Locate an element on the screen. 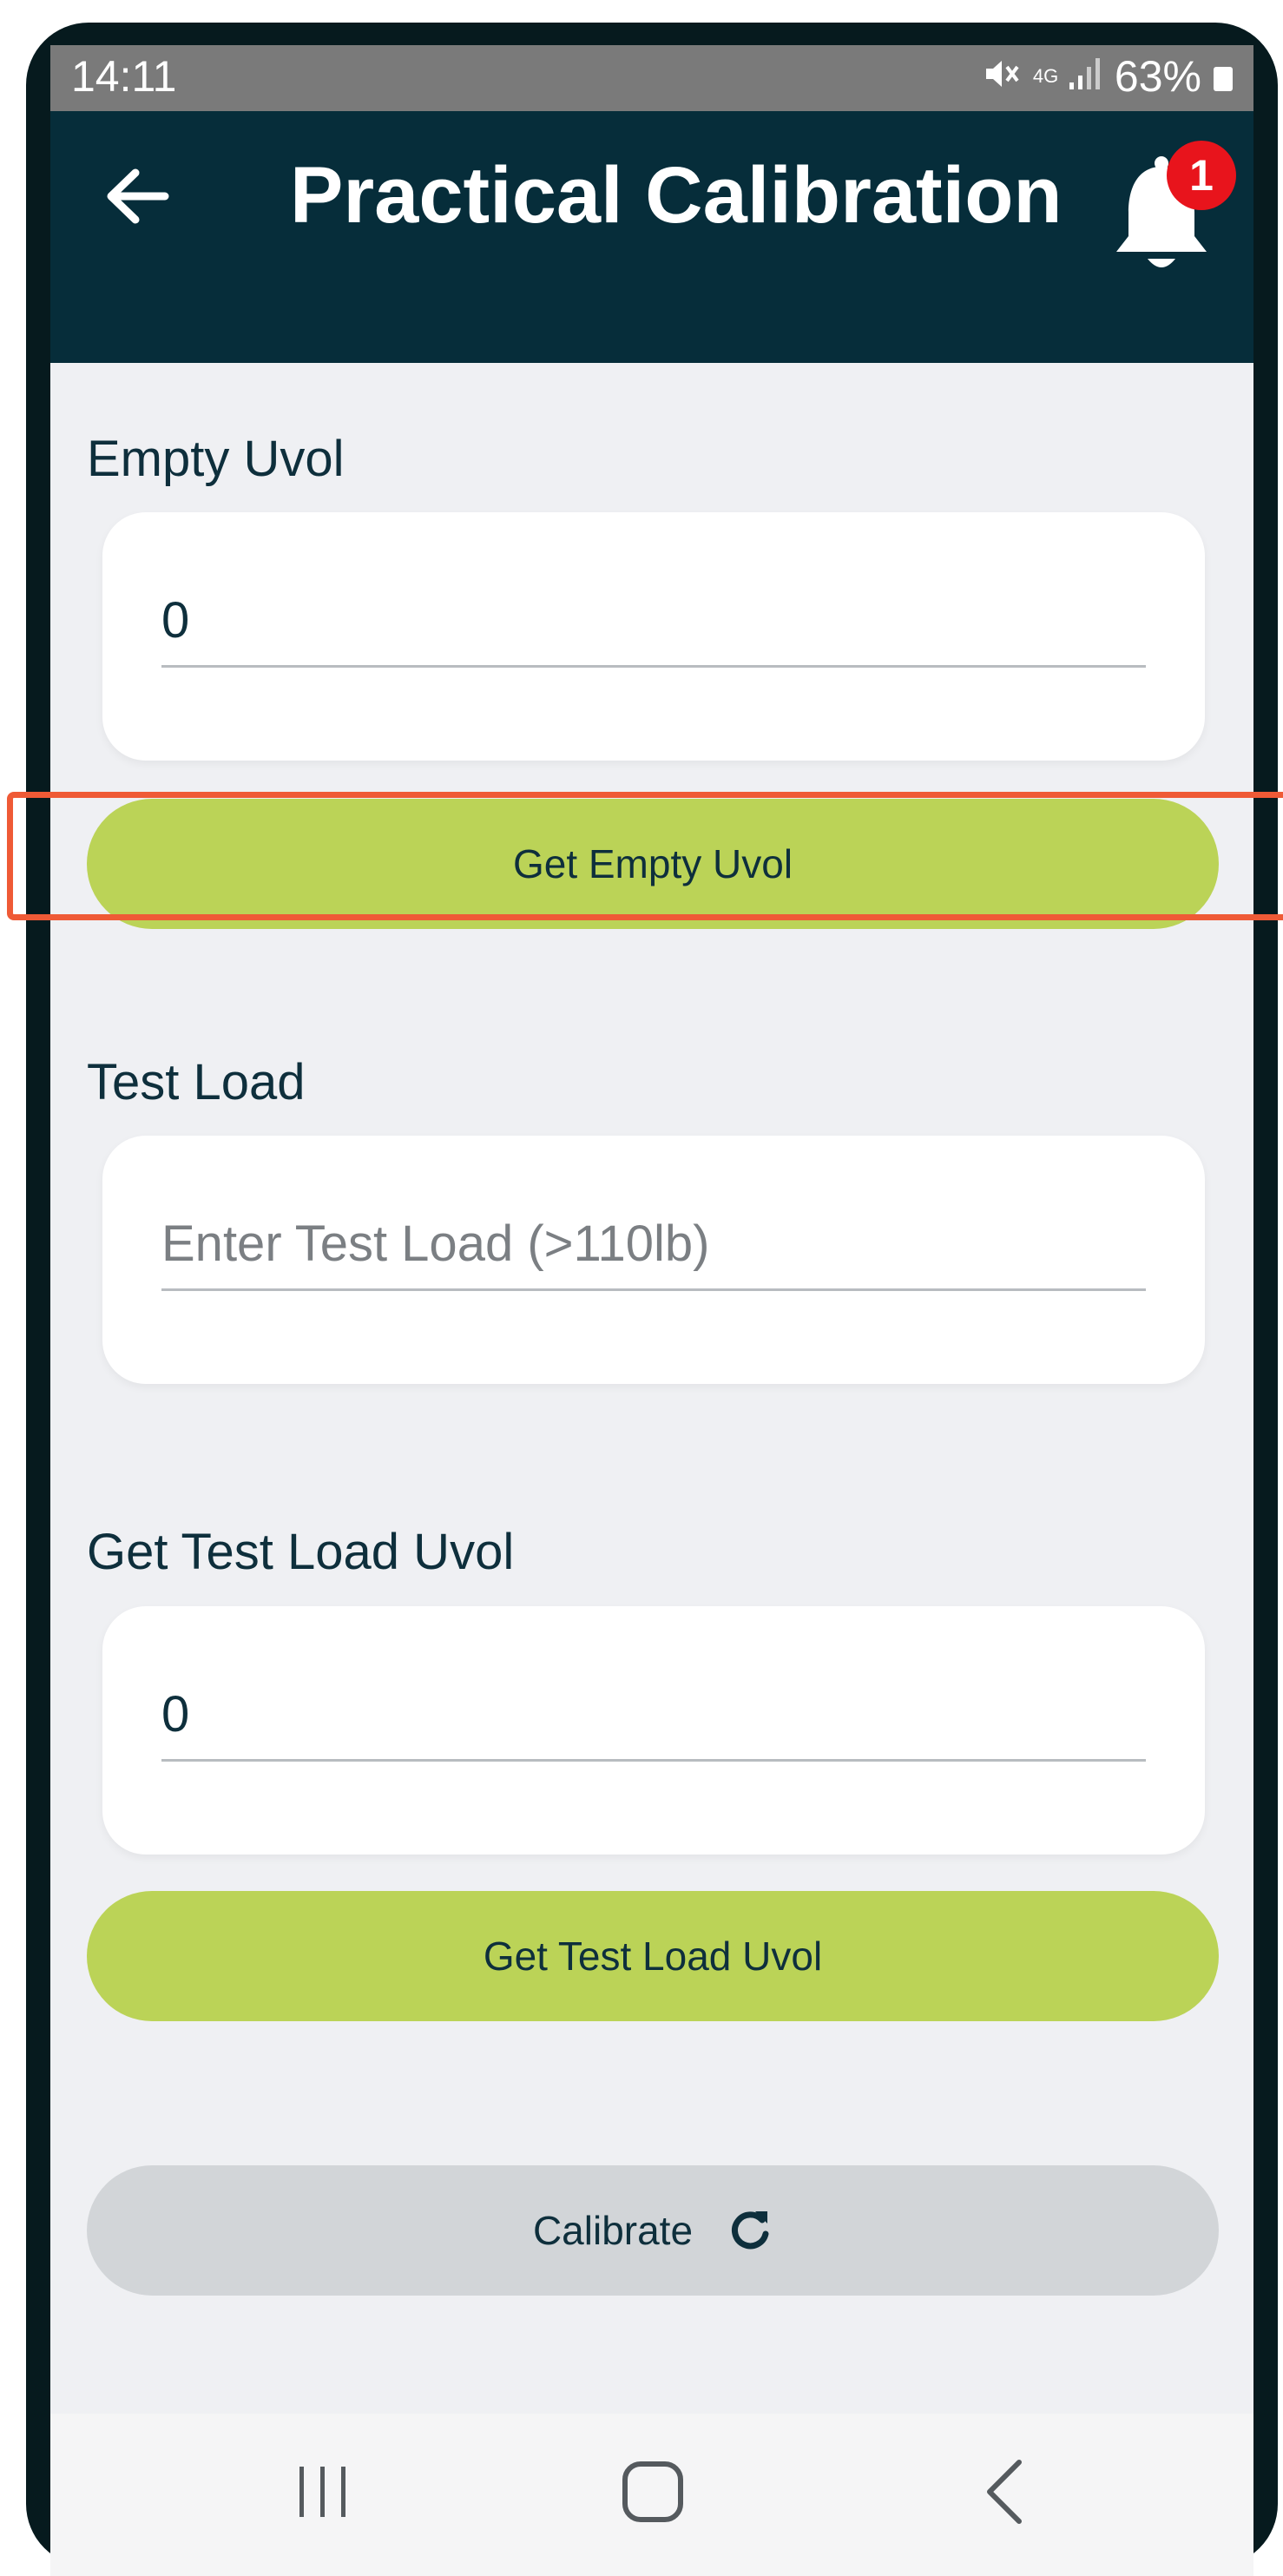 This screenshot has width=1283, height=2576. system-nav-bar is located at coordinates (651, 2495).